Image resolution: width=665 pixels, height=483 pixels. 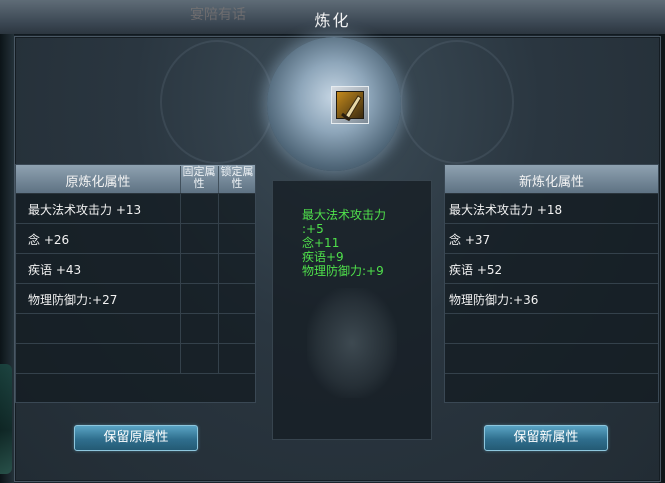 What do you see at coordinates (506, 210) in the screenshot?
I see `attribute-text: 最大法术攻击力 +18` at bounding box center [506, 210].